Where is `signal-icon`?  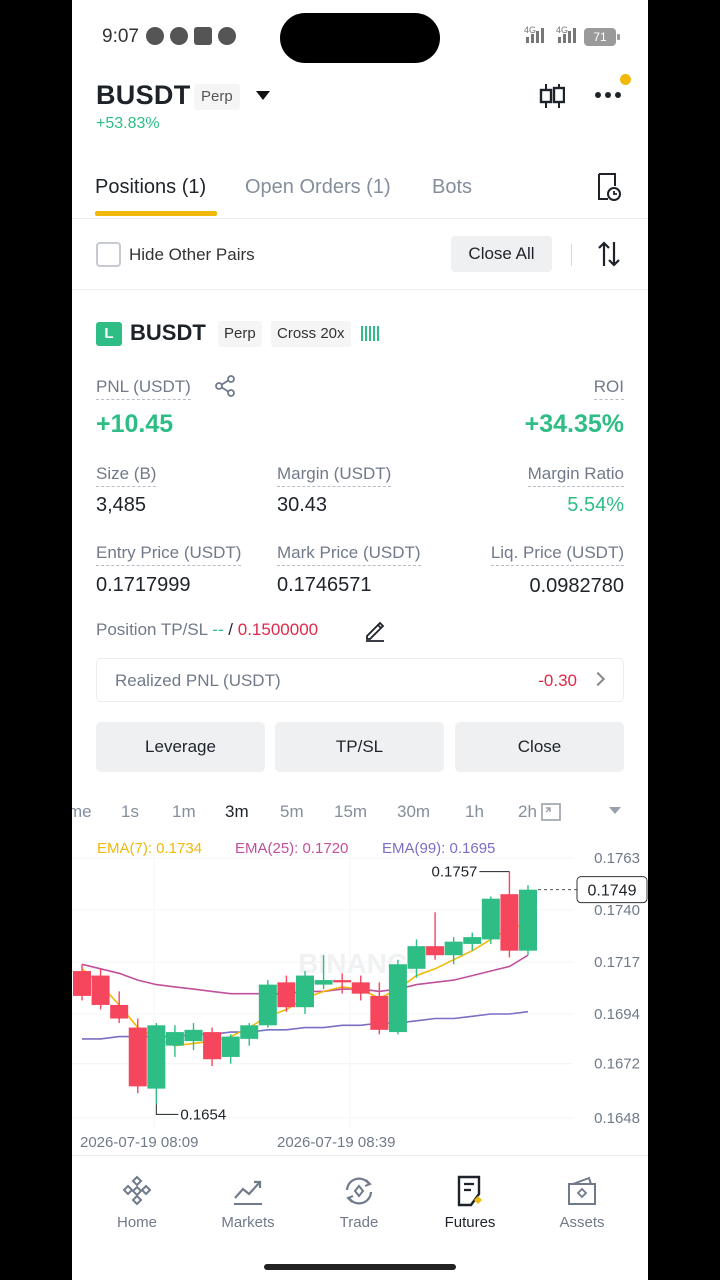 signal-icon is located at coordinates (567, 35).